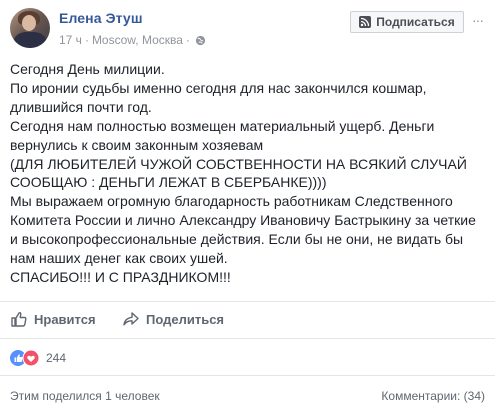 Image resolution: width=495 pixels, height=414 pixels. Describe the element at coordinates (65, 319) in the screenshot. I see `like-label: Нравится` at that location.